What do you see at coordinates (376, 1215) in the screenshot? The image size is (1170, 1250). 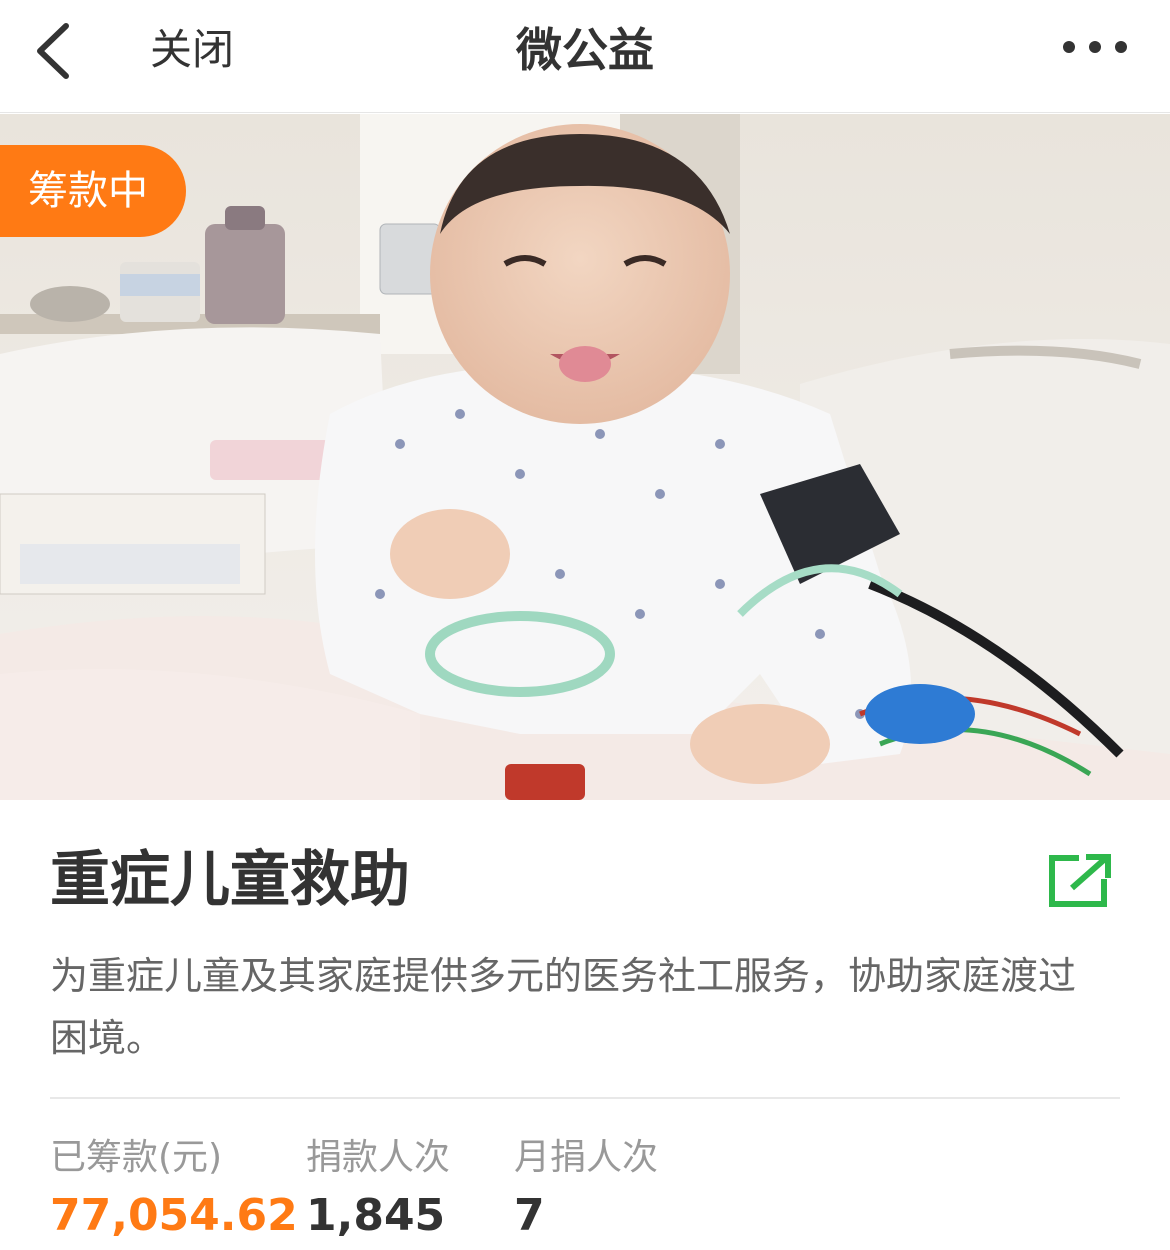 I see `stat-donors-value: 1,845` at bounding box center [376, 1215].